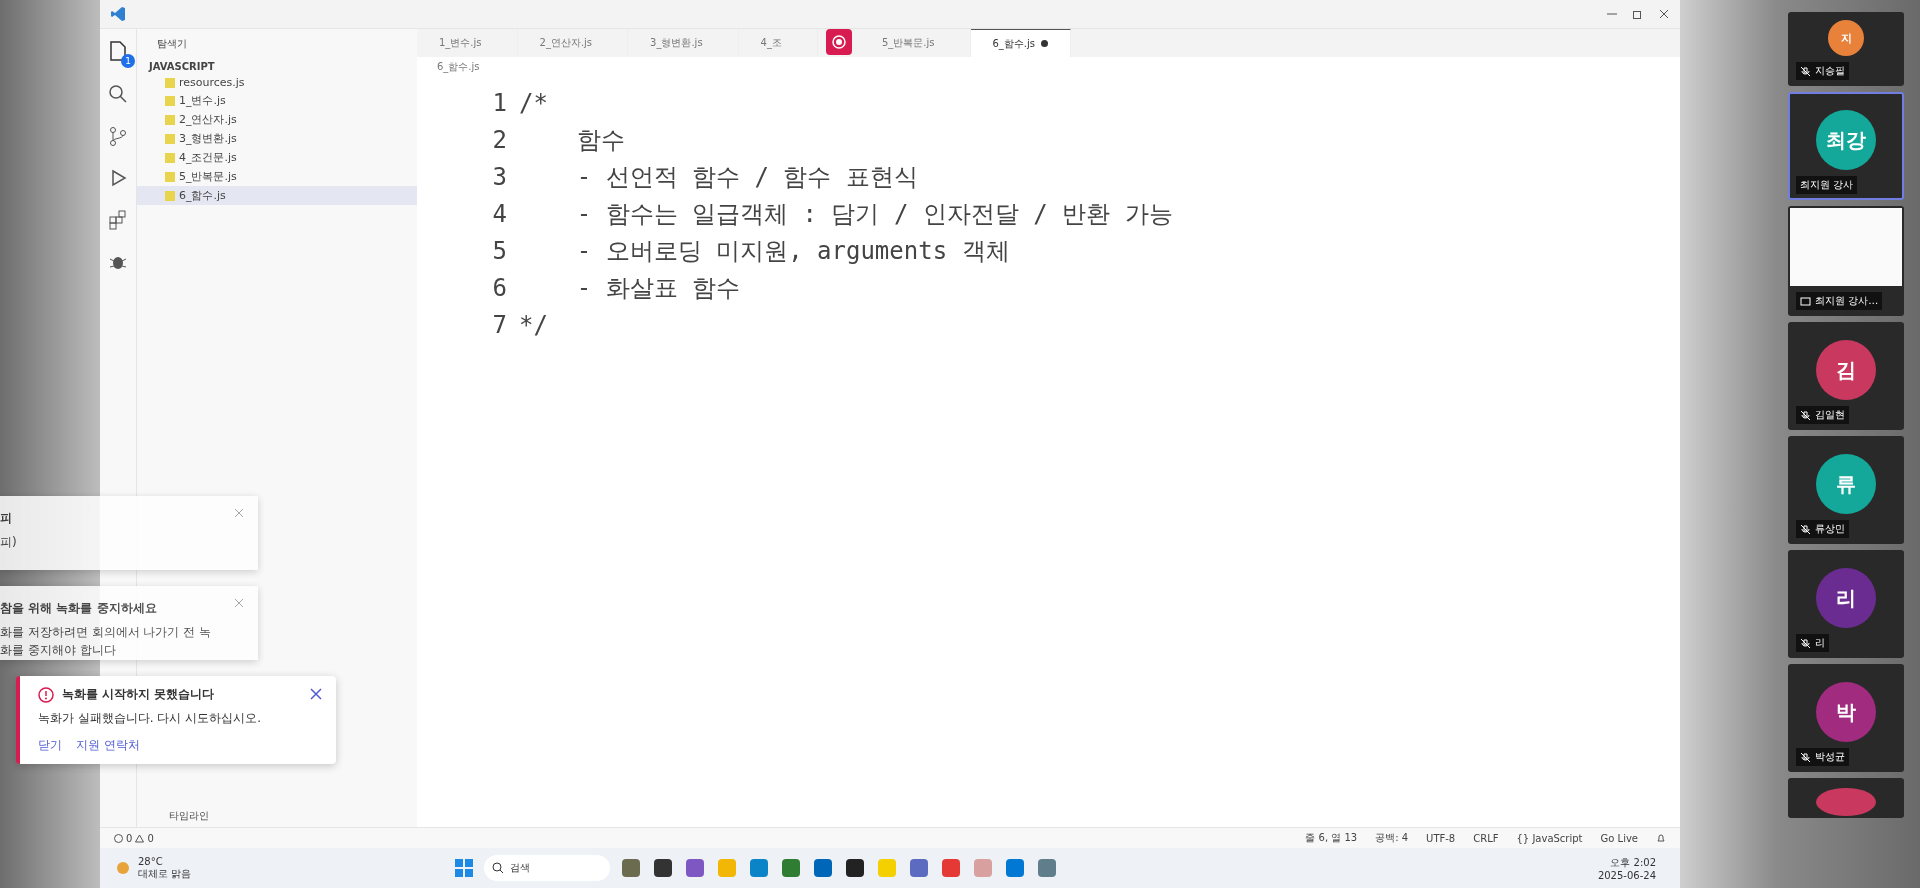 The image size is (1920, 888). What do you see at coordinates (106, 641) in the screenshot?
I see `notification-body: 화를 저장하려면 회의에서 나가기 전 녹화를 중지해야 합니다` at bounding box center [106, 641].